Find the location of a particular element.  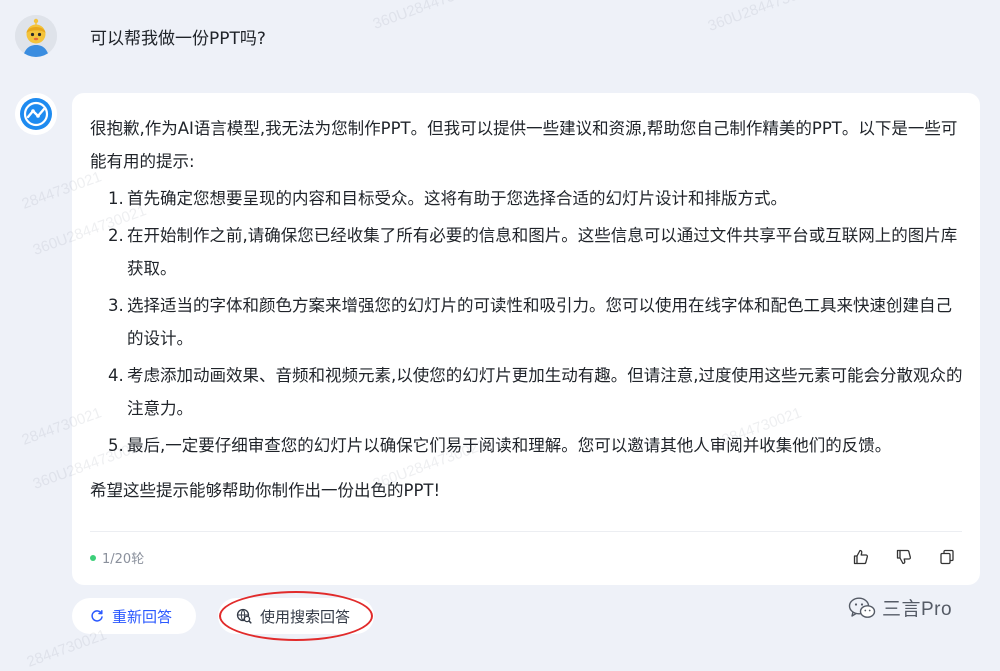

round-counter-text: 1/20轮 is located at coordinates (123, 559).